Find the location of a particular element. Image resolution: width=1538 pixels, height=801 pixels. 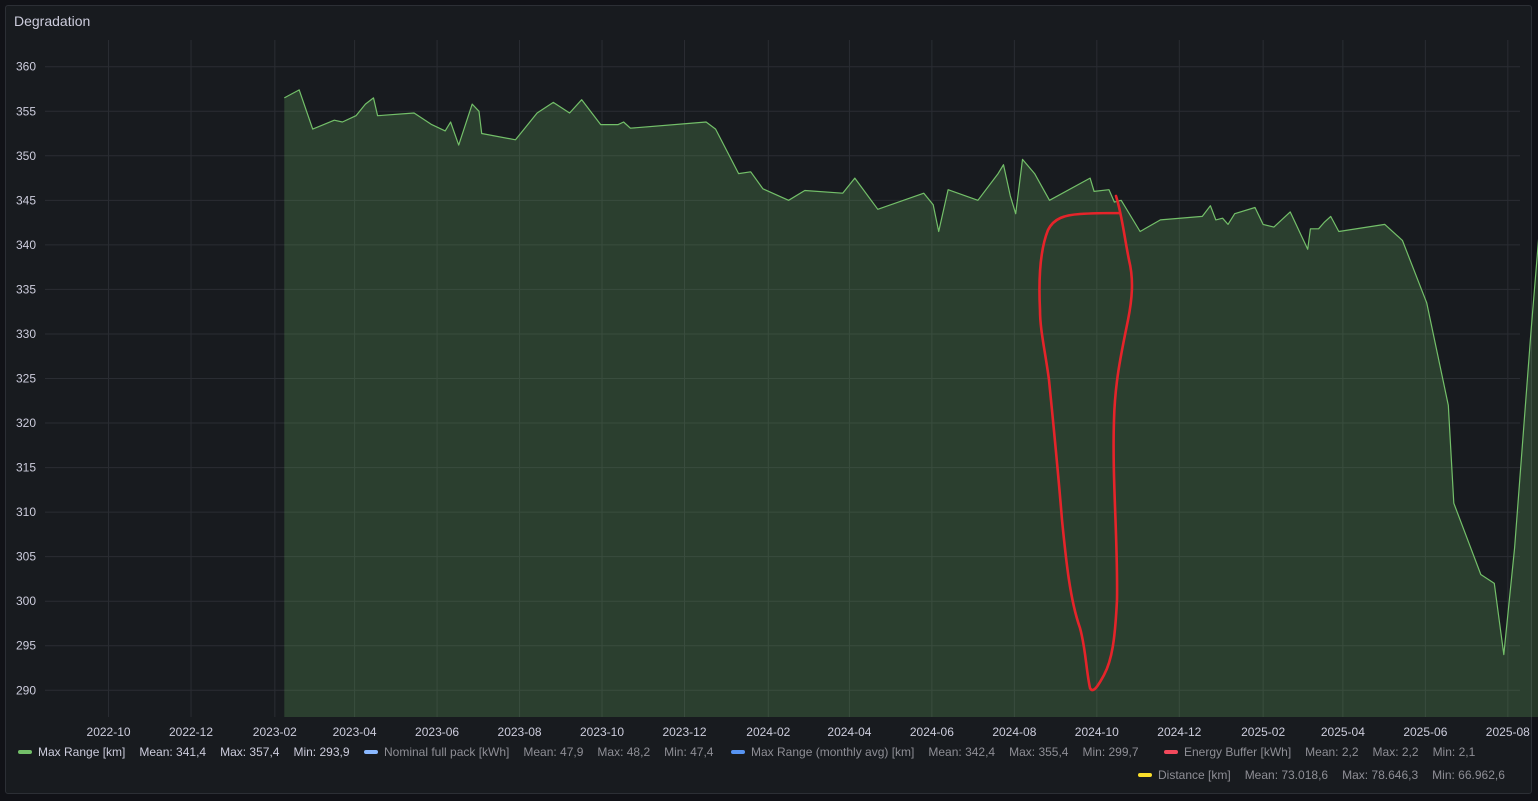

legend-stat-min: Min: 47,4 is located at coordinates (689, 752).